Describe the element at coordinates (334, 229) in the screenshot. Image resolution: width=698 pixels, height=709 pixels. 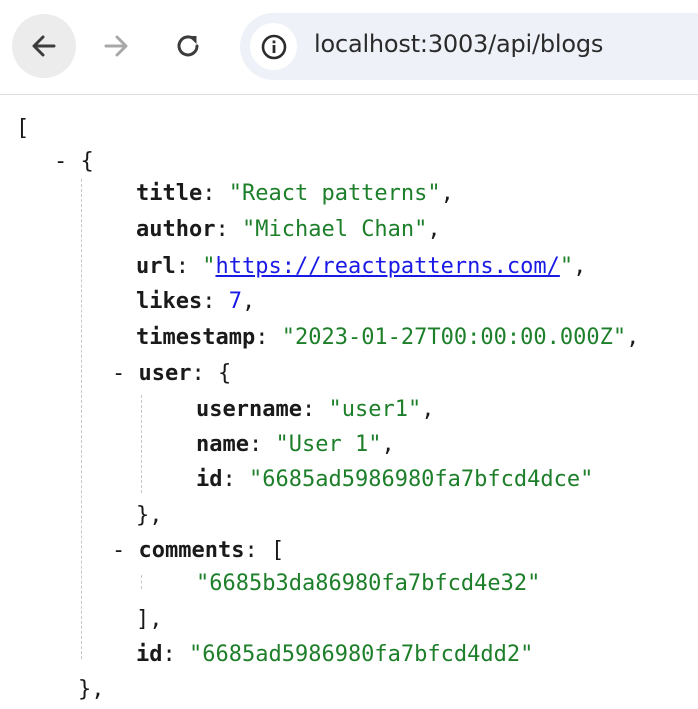
I see `json-string-value: "Michael Chan"` at that location.